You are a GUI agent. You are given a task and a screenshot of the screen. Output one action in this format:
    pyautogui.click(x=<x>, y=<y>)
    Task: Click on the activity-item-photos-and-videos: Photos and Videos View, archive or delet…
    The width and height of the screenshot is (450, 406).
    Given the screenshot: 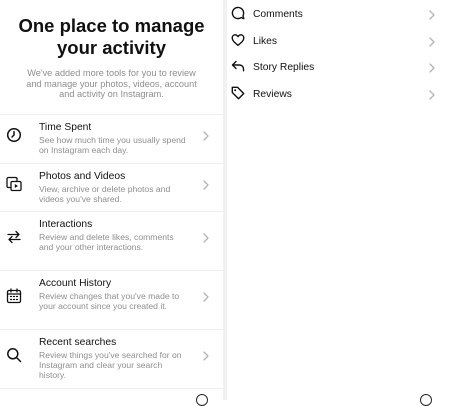 What is the action you would take?
    pyautogui.click(x=111, y=188)
    